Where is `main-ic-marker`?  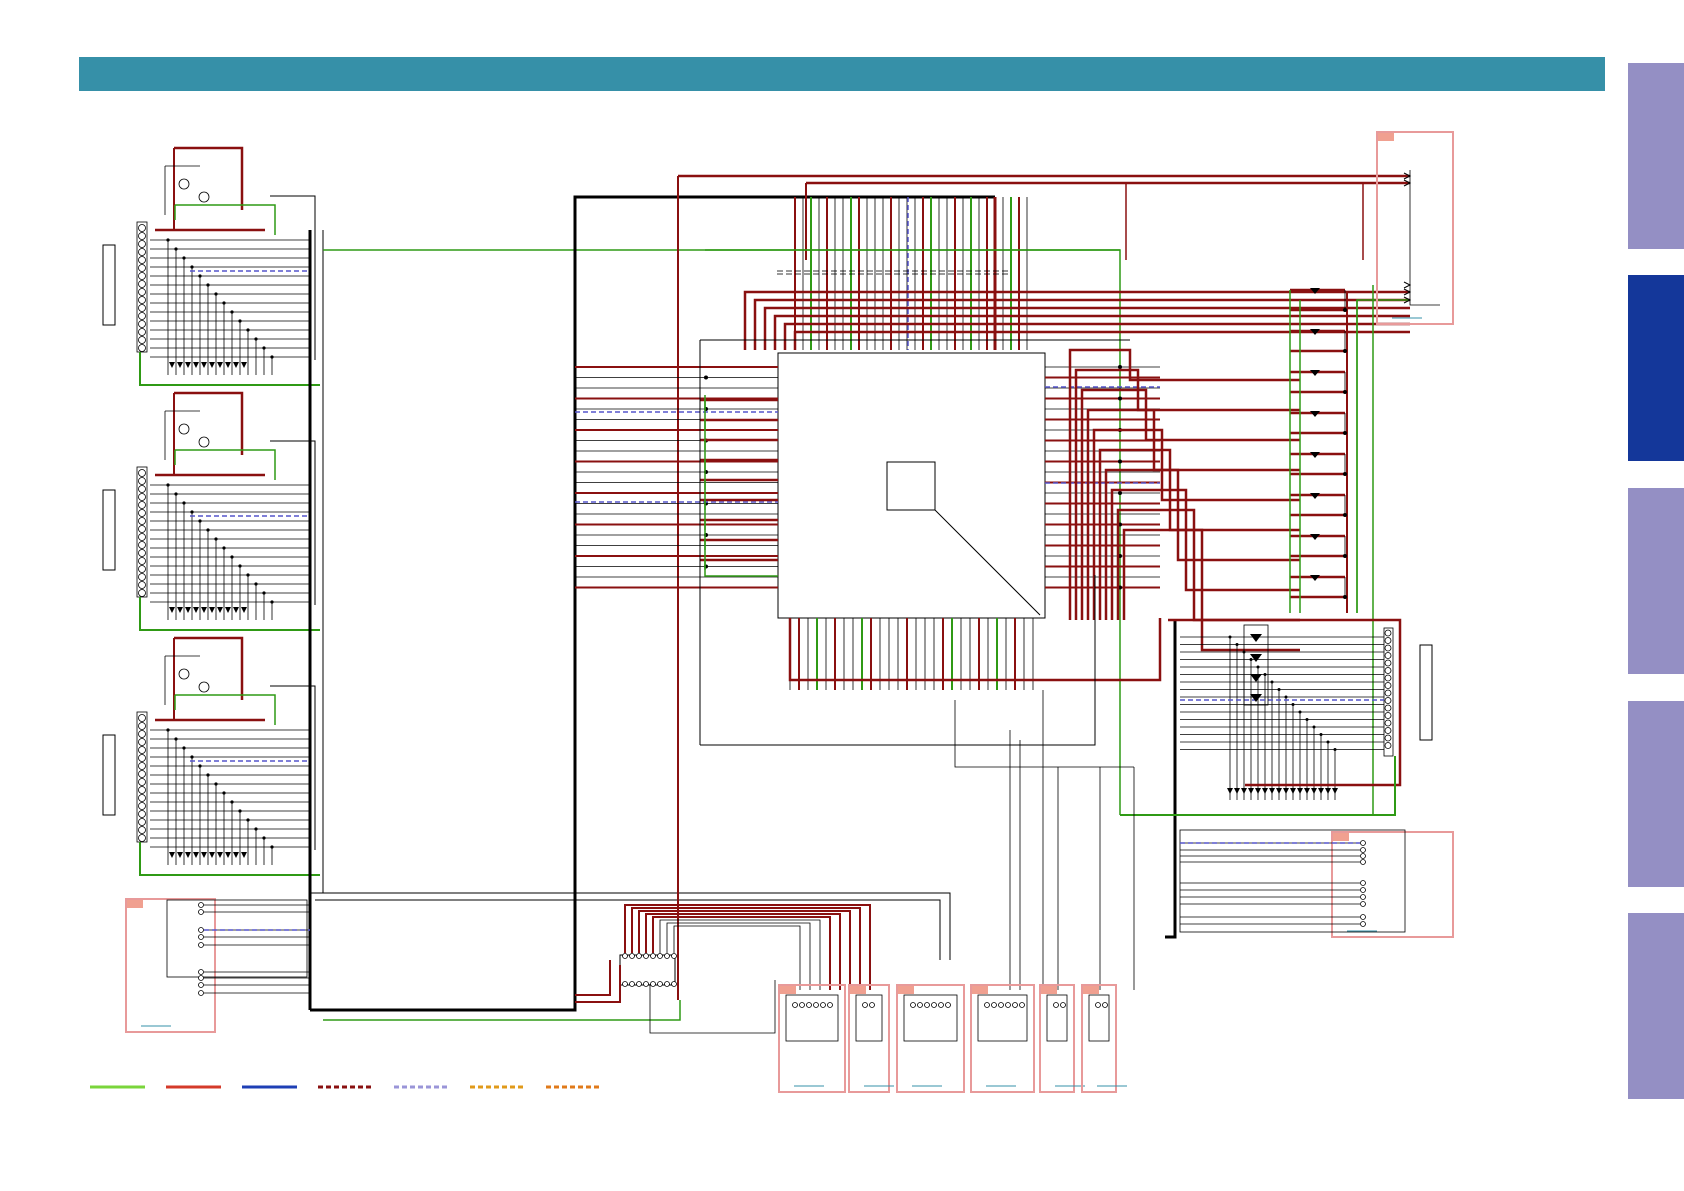 main-ic-marker is located at coordinates (911, 486).